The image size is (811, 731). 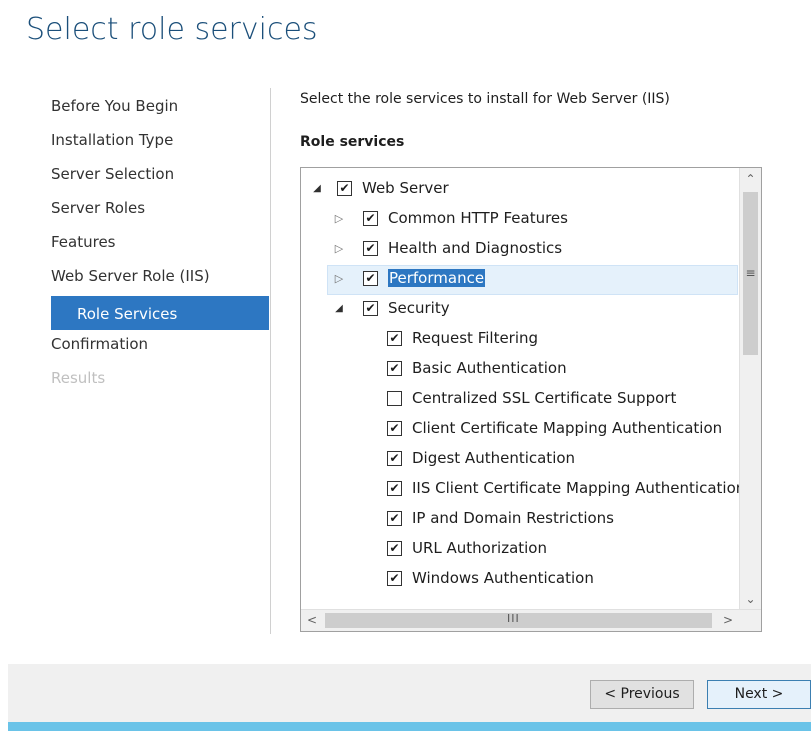 I want to click on tree-row-label: Digest Authentication, so click(x=494, y=458).